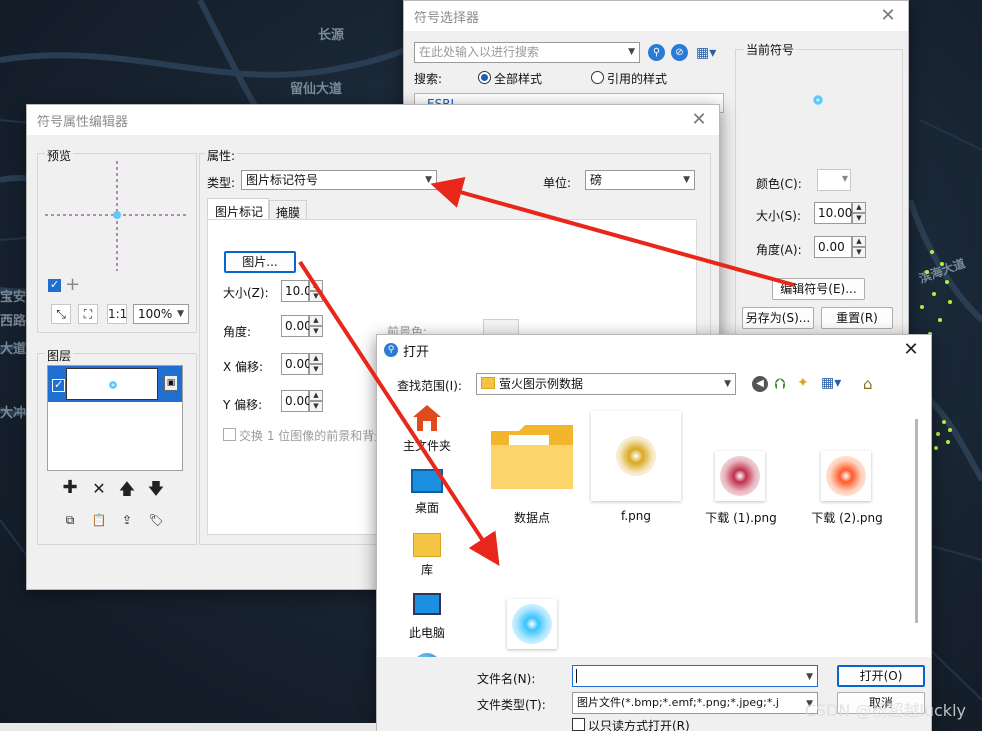 The image size is (982, 731). I want to click on swap-colors-checkbox, so click(229, 434).